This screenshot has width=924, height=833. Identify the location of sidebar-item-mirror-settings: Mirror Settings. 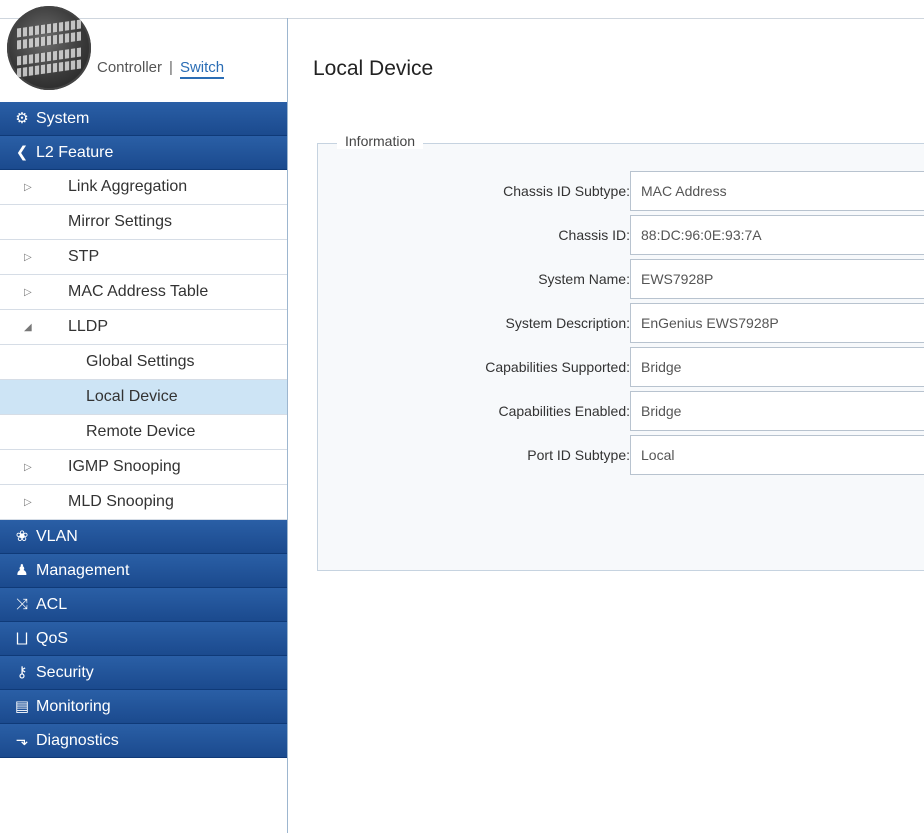
(143, 222).